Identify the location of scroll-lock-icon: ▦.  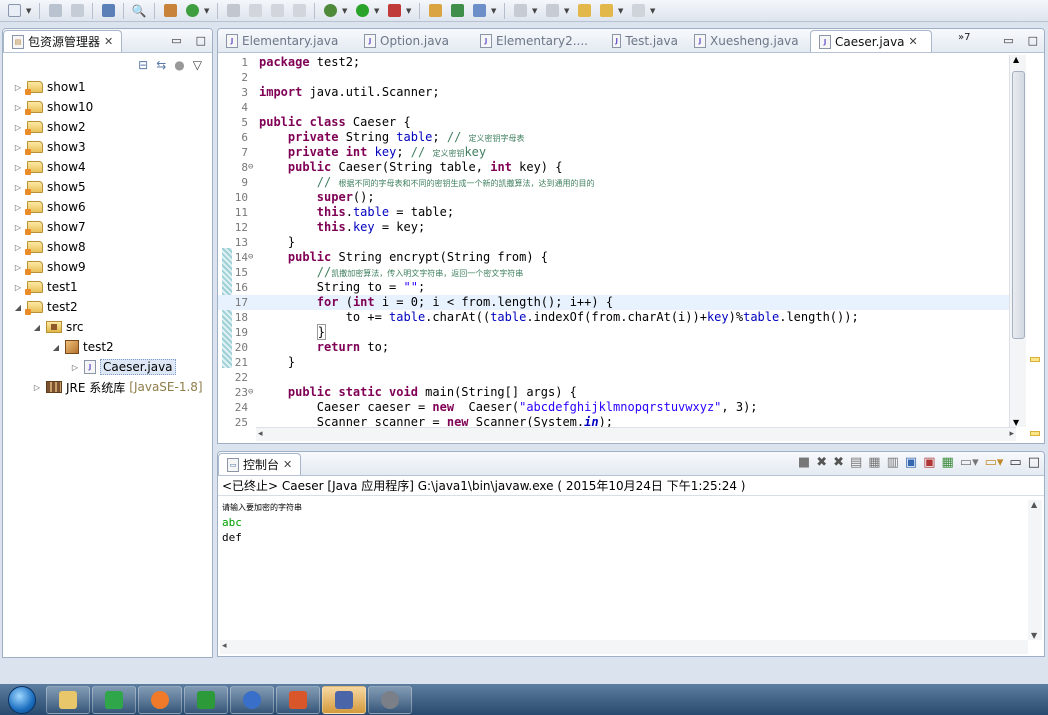
(874, 462).